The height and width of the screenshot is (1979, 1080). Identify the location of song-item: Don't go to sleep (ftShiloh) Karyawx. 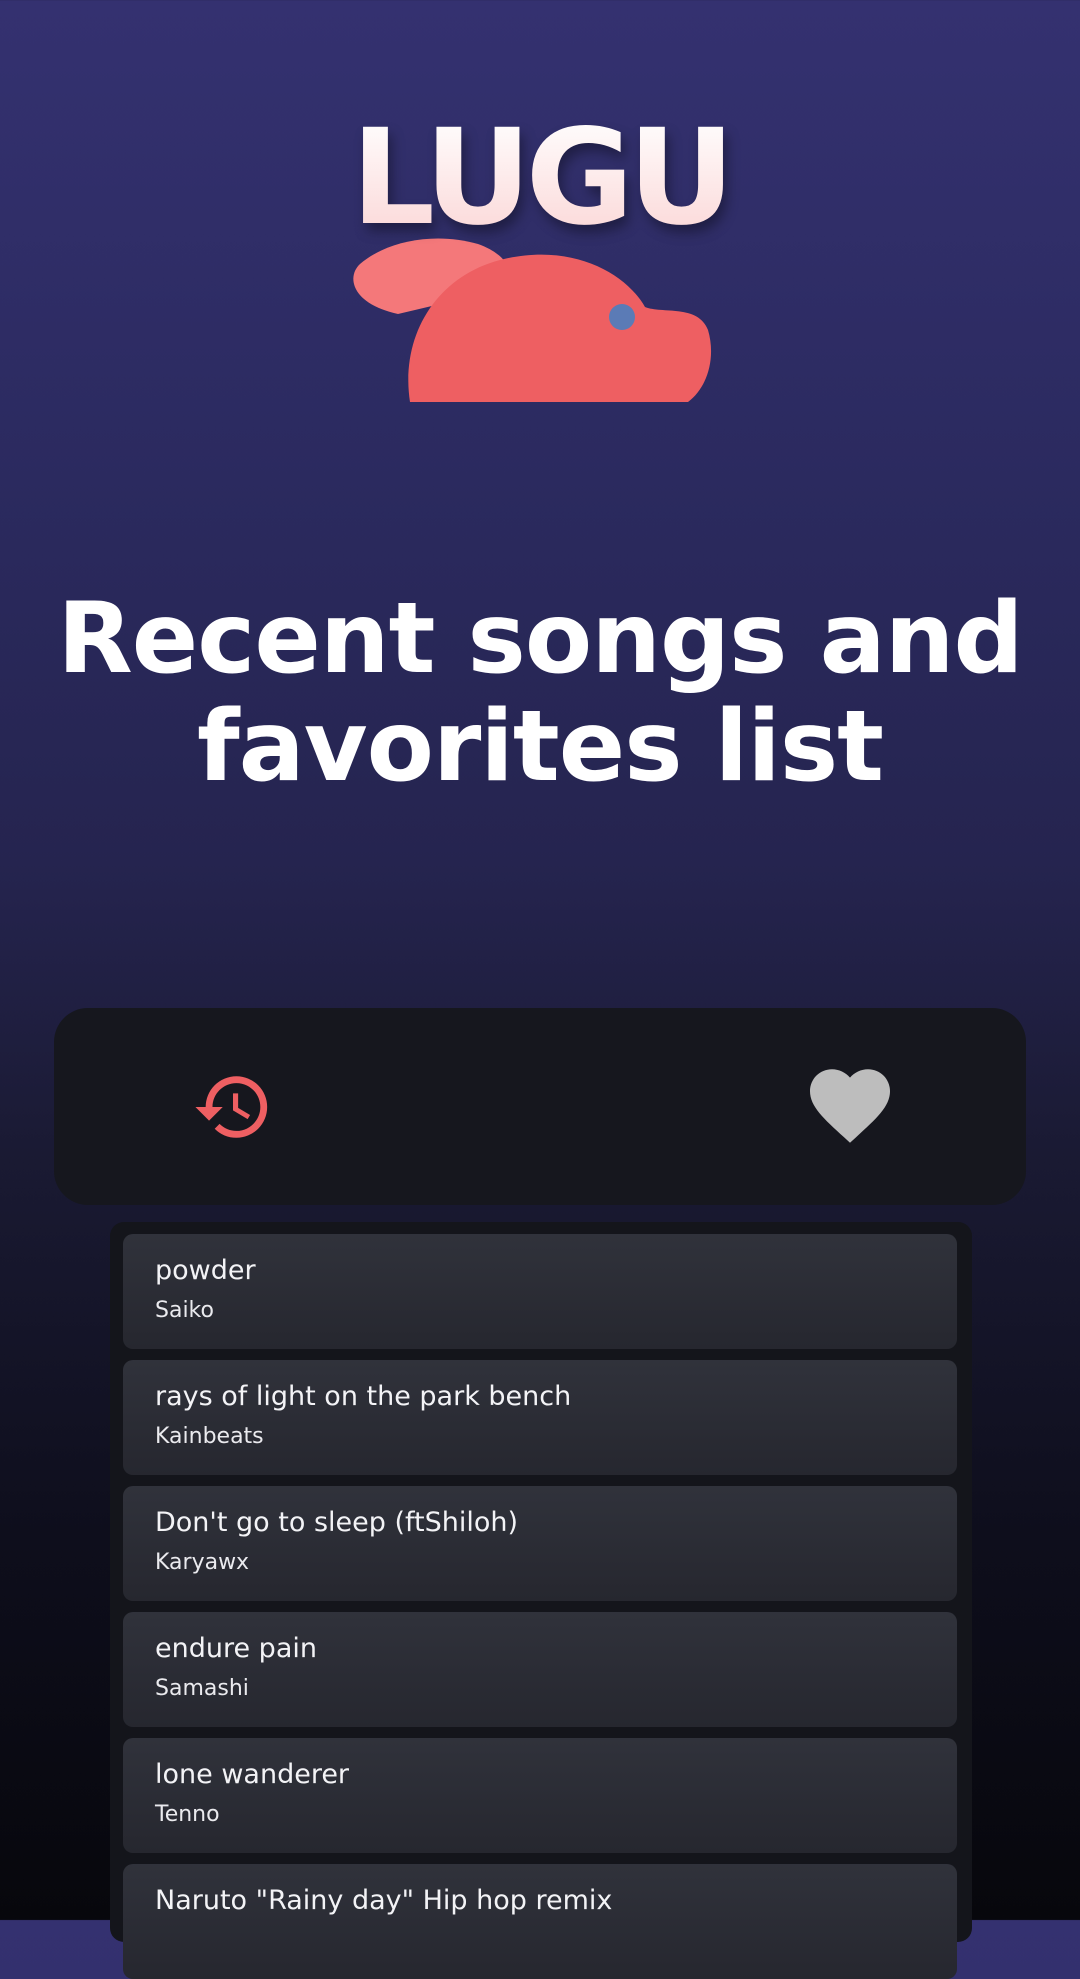
(540, 1543).